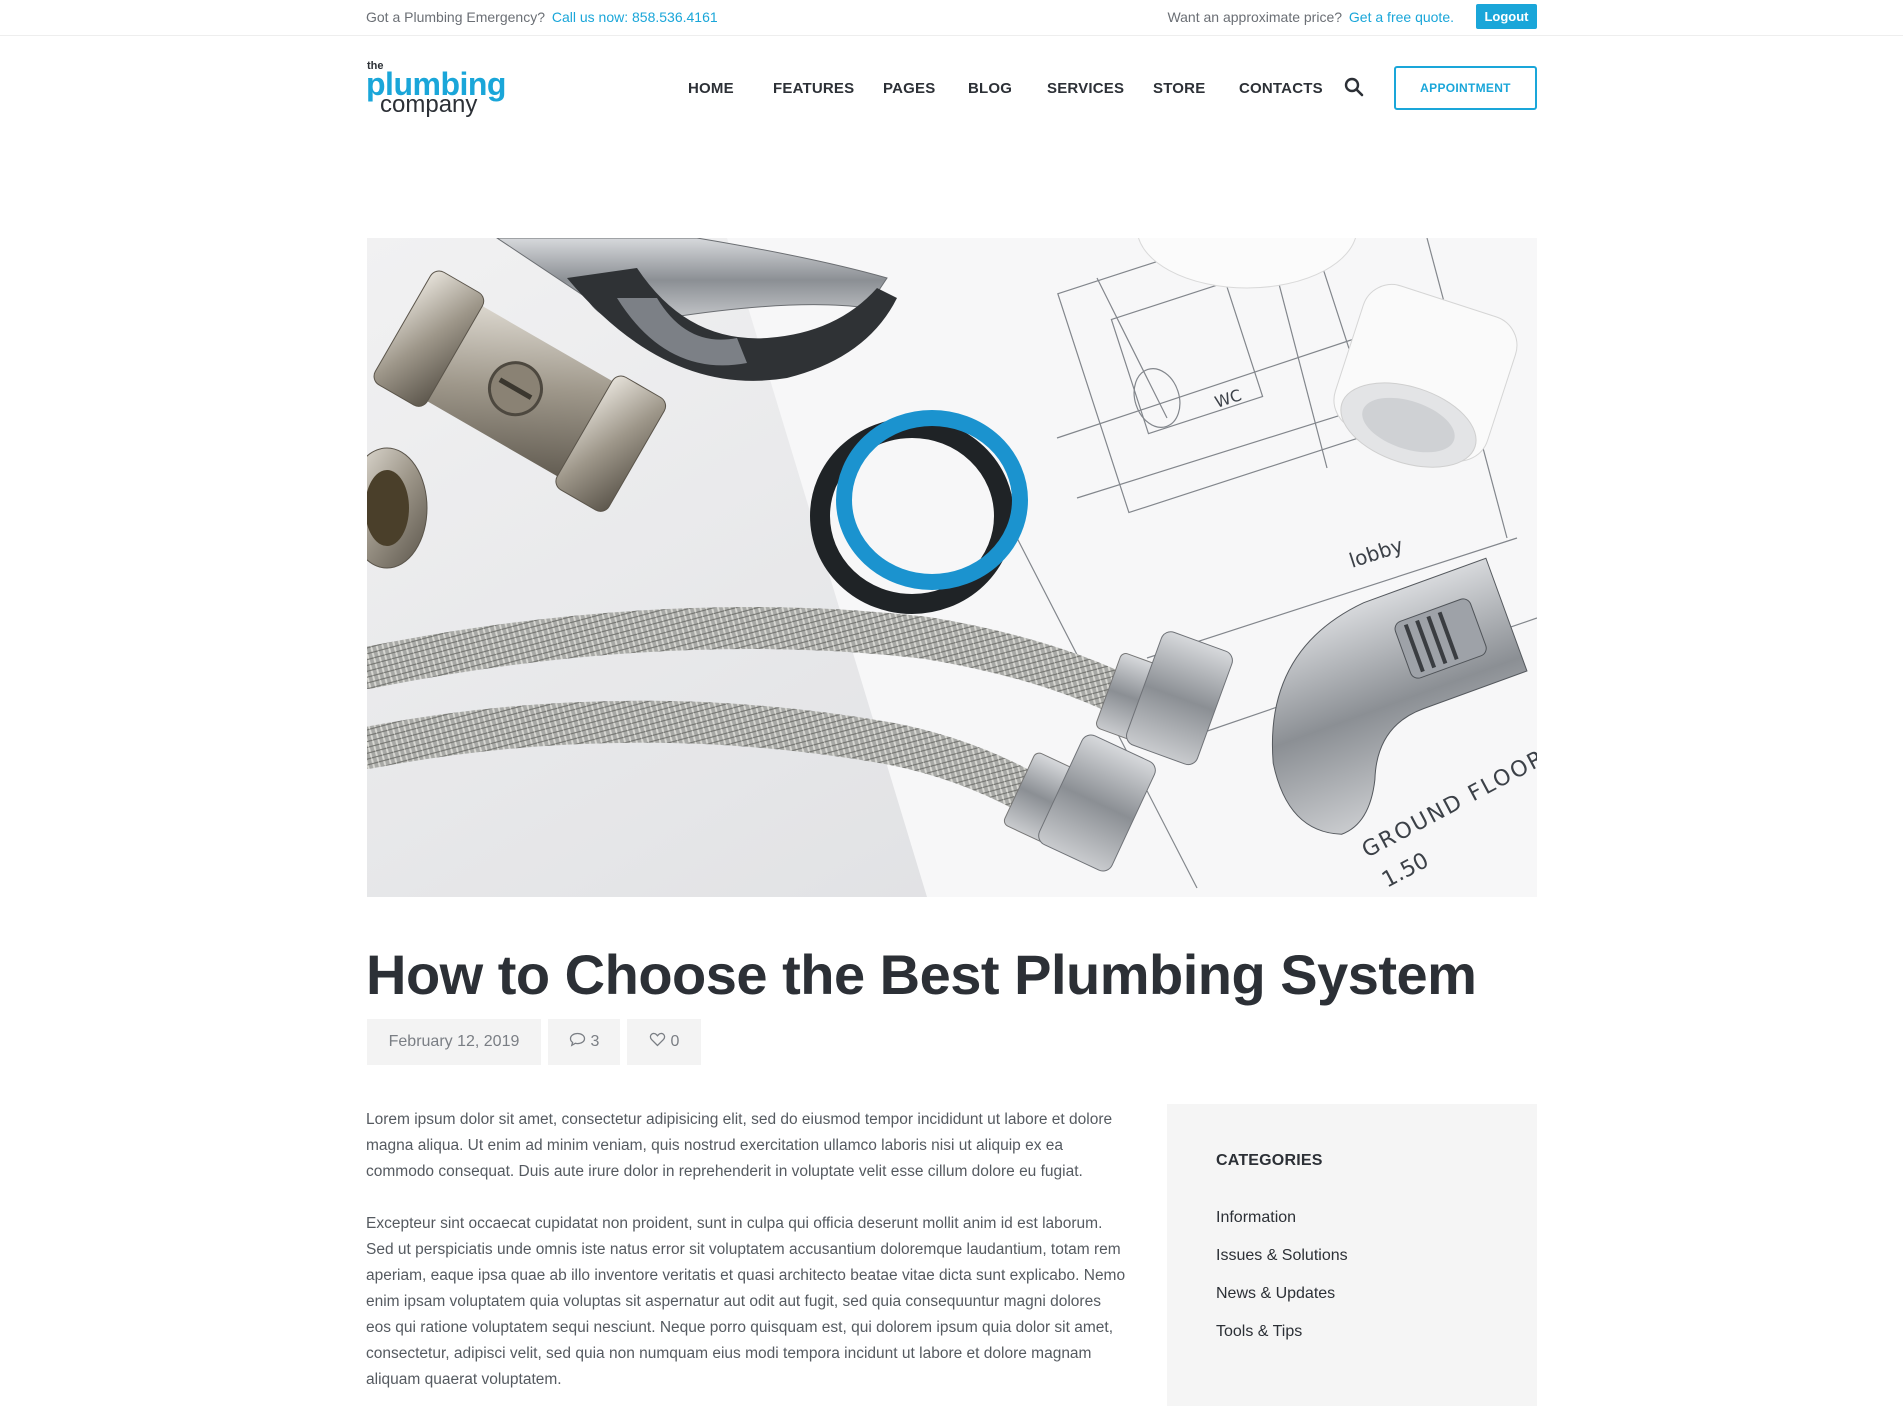 The width and height of the screenshot is (1903, 1419). Describe the element at coordinates (635, 17) in the screenshot. I see `call-us-link: Call us now: 858.536.4161` at that location.